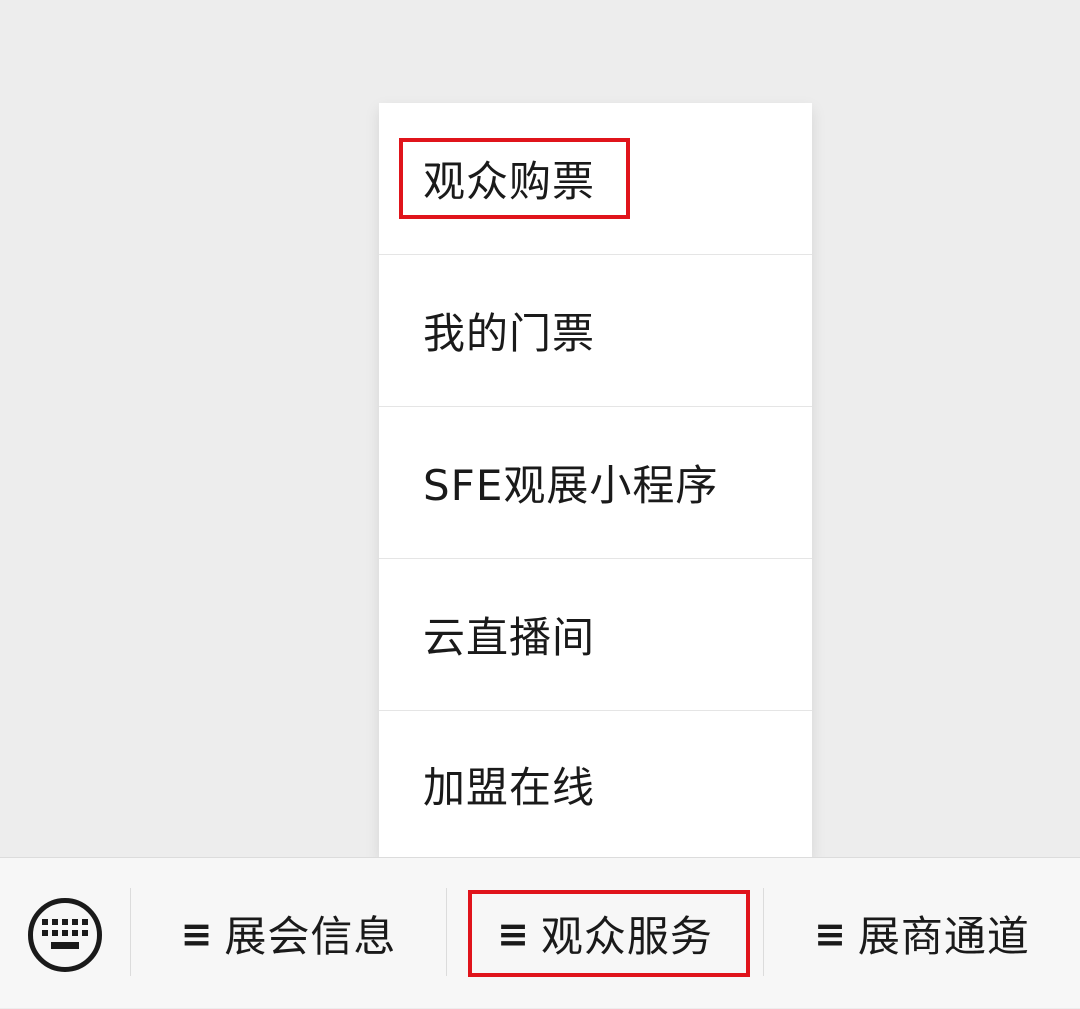  What do you see at coordinates (943, 936) in the screenshot?
I see `tab-label: 展商通道` at bounding box center [943, 936].